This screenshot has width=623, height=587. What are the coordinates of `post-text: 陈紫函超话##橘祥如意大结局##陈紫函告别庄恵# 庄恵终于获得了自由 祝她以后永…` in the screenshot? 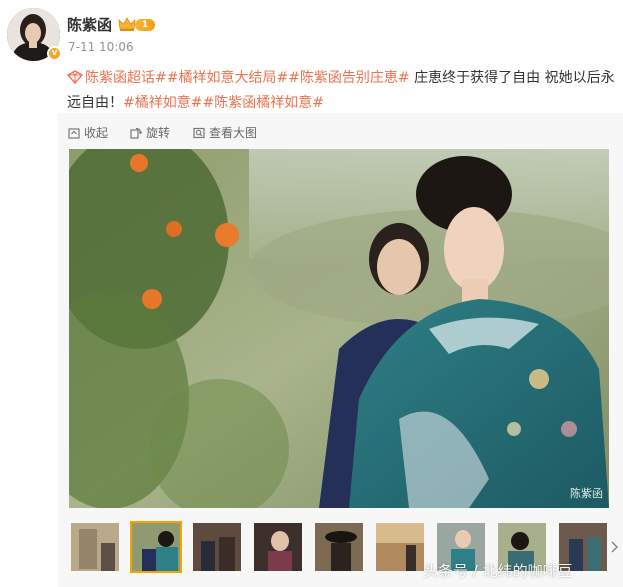 It's located at (341, 91).